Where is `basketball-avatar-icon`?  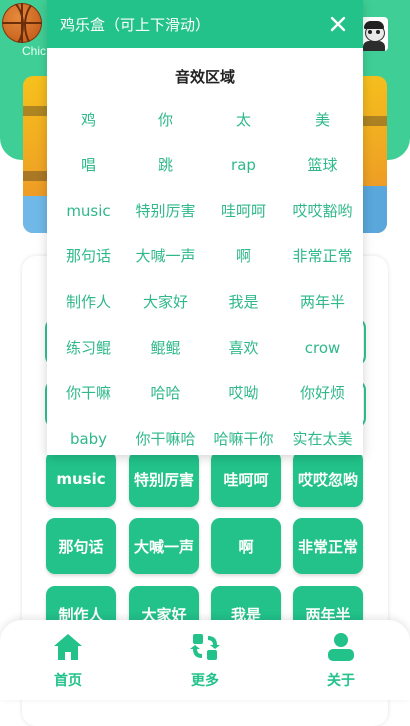
basketball-avatar-icon is located at coordinates (22, 23).